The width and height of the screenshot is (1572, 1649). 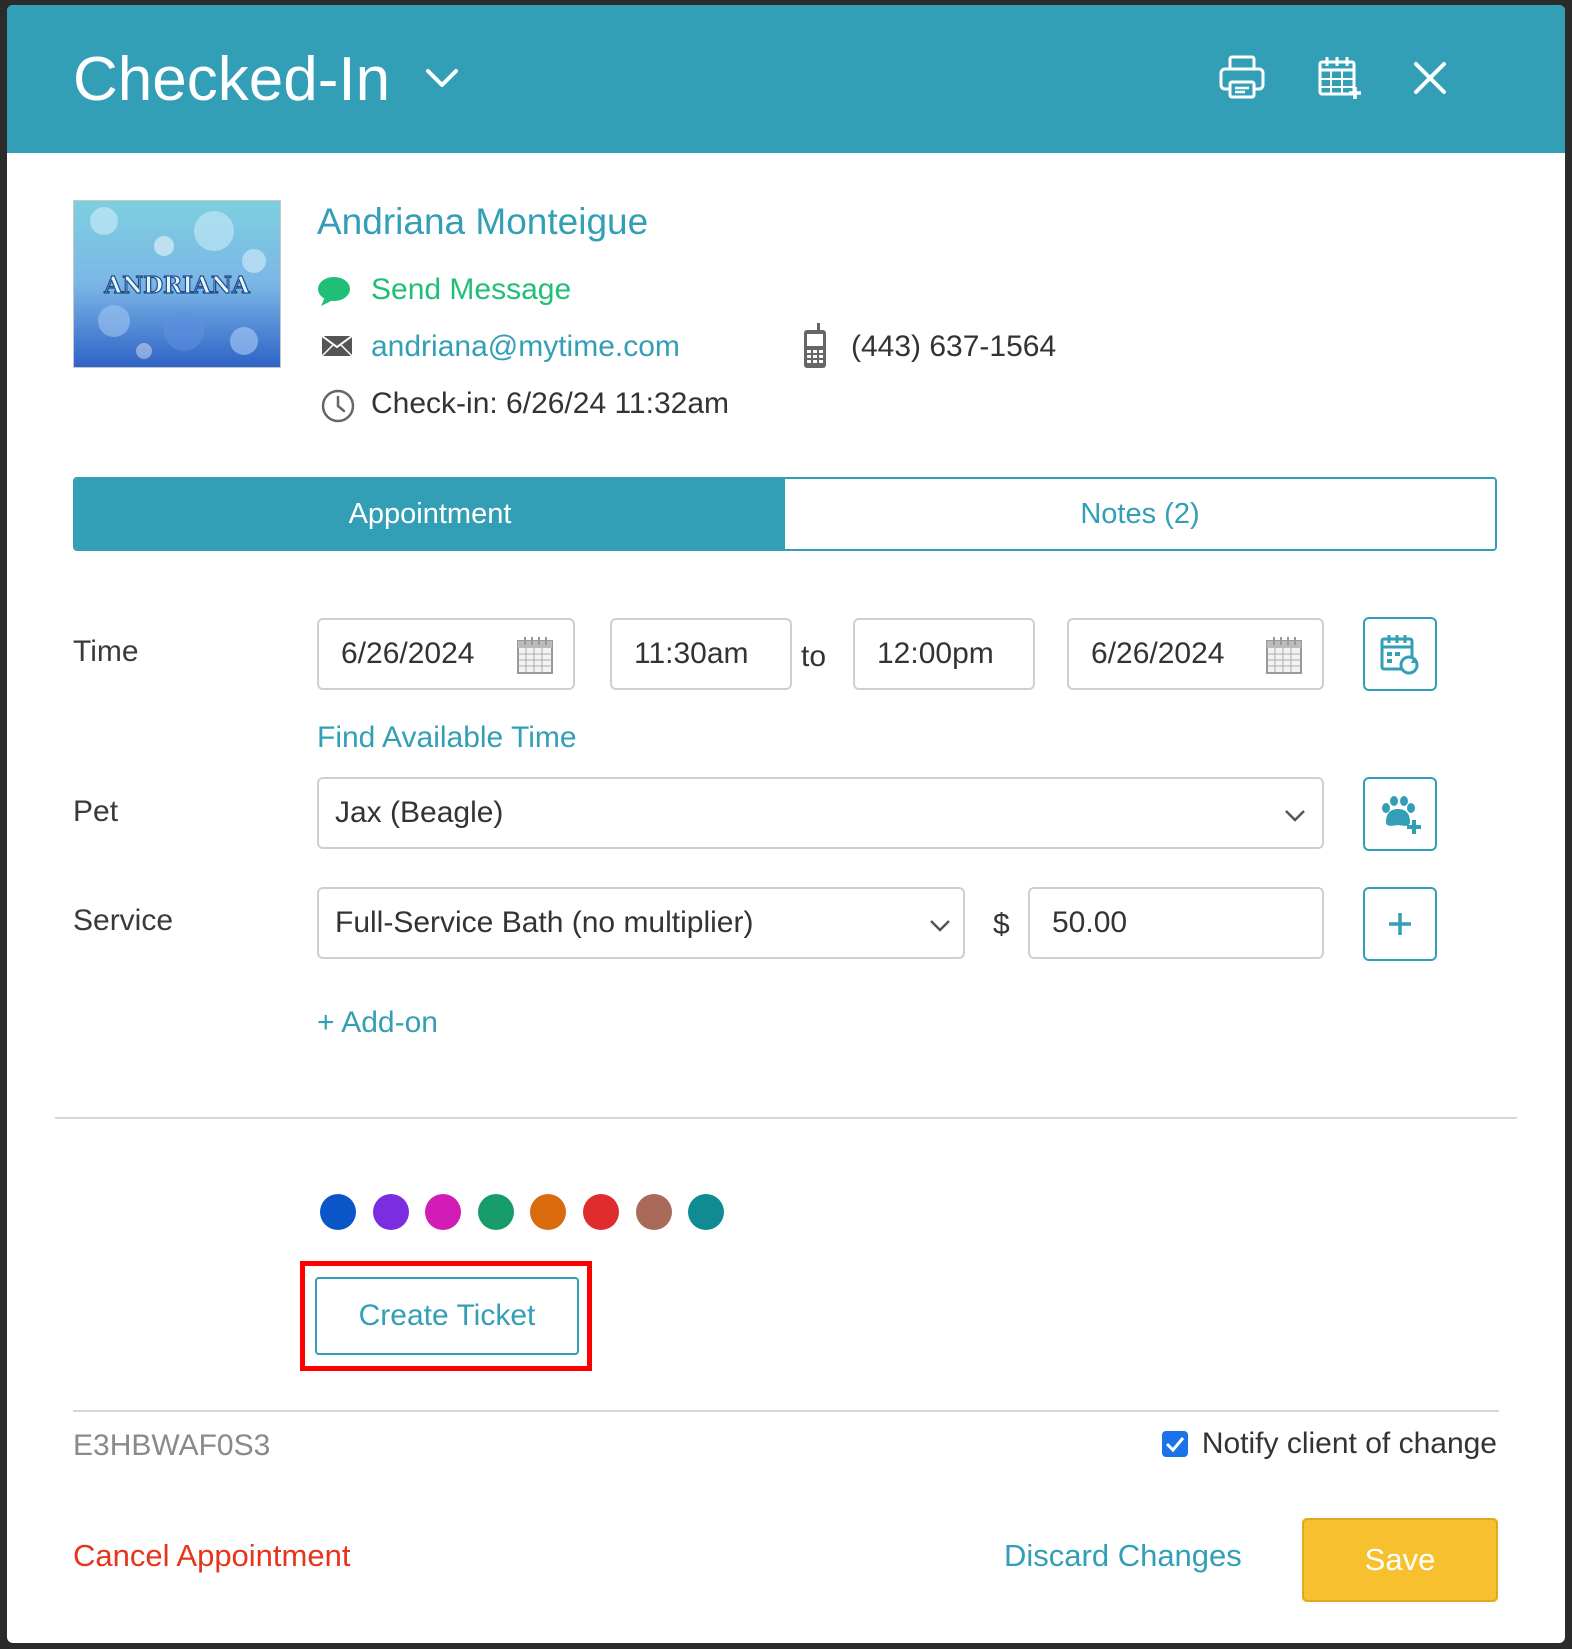 What do you see at coordinates (1001, 924) in the screenshot?
I see `currency-symbol: $` at bounding box center [1001, 924].